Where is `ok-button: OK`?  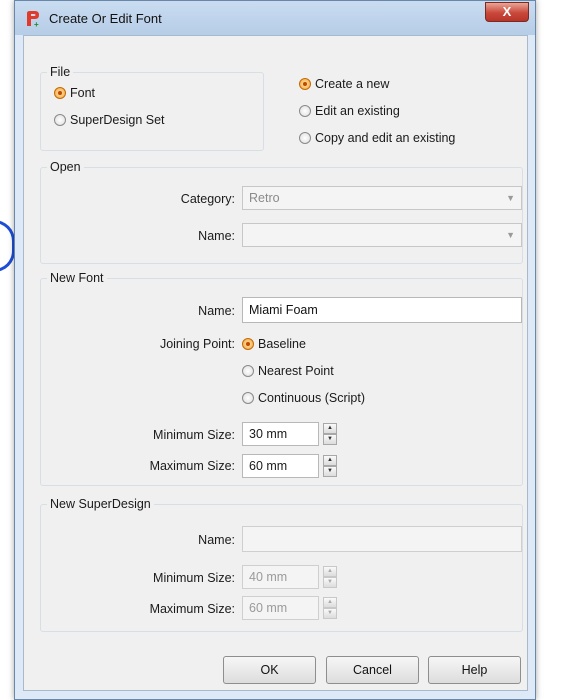
ok-button: OK is located at coordinates (269, 670).